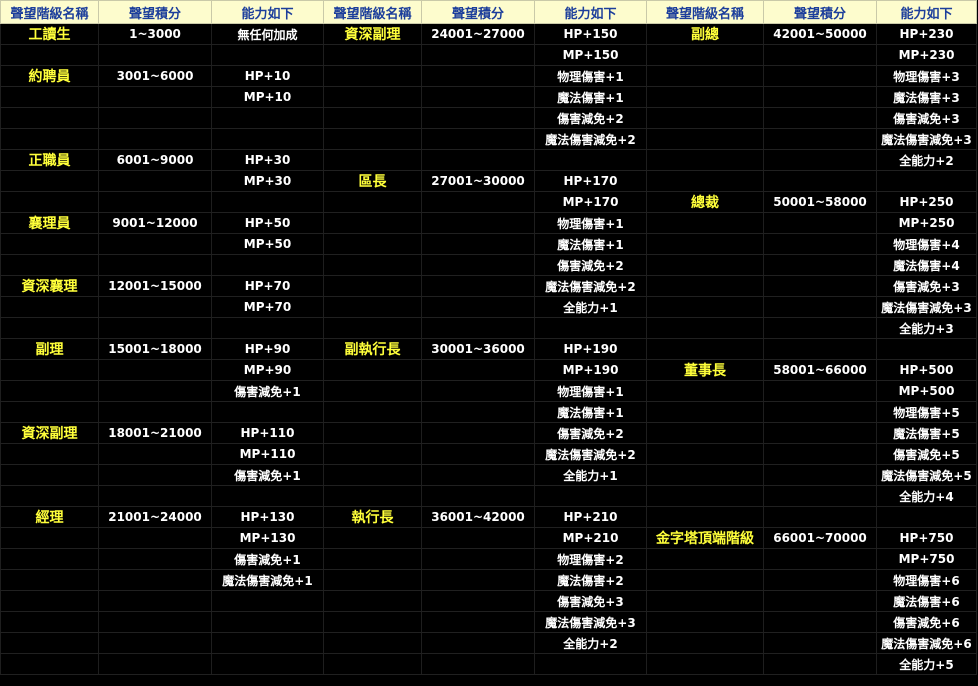 The height and width of the screenshot is (686, 978). I want to click on rank-name-cell: 執行長, so click(372, 517).